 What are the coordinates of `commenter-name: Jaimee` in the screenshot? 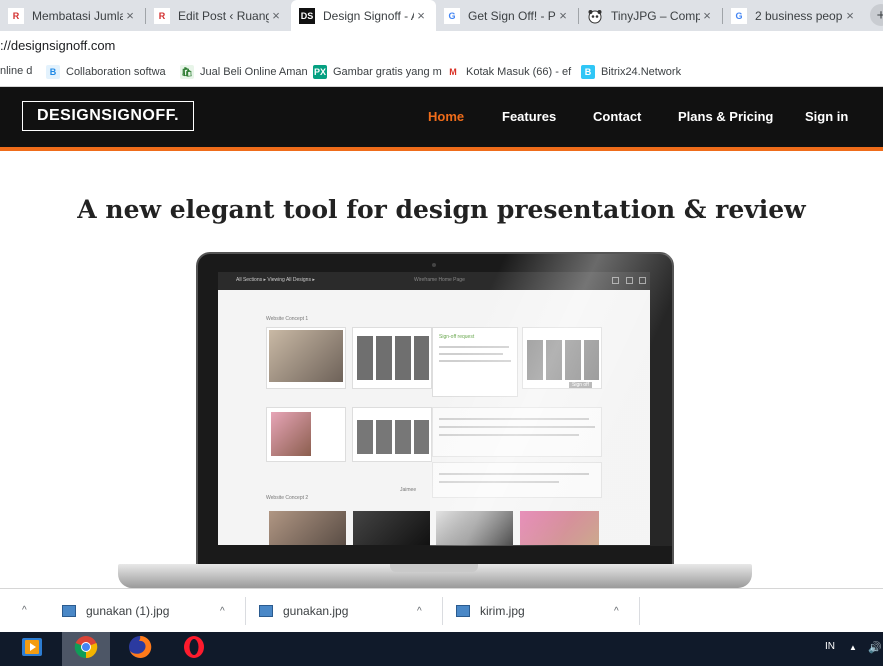 It's located at (408, 490).